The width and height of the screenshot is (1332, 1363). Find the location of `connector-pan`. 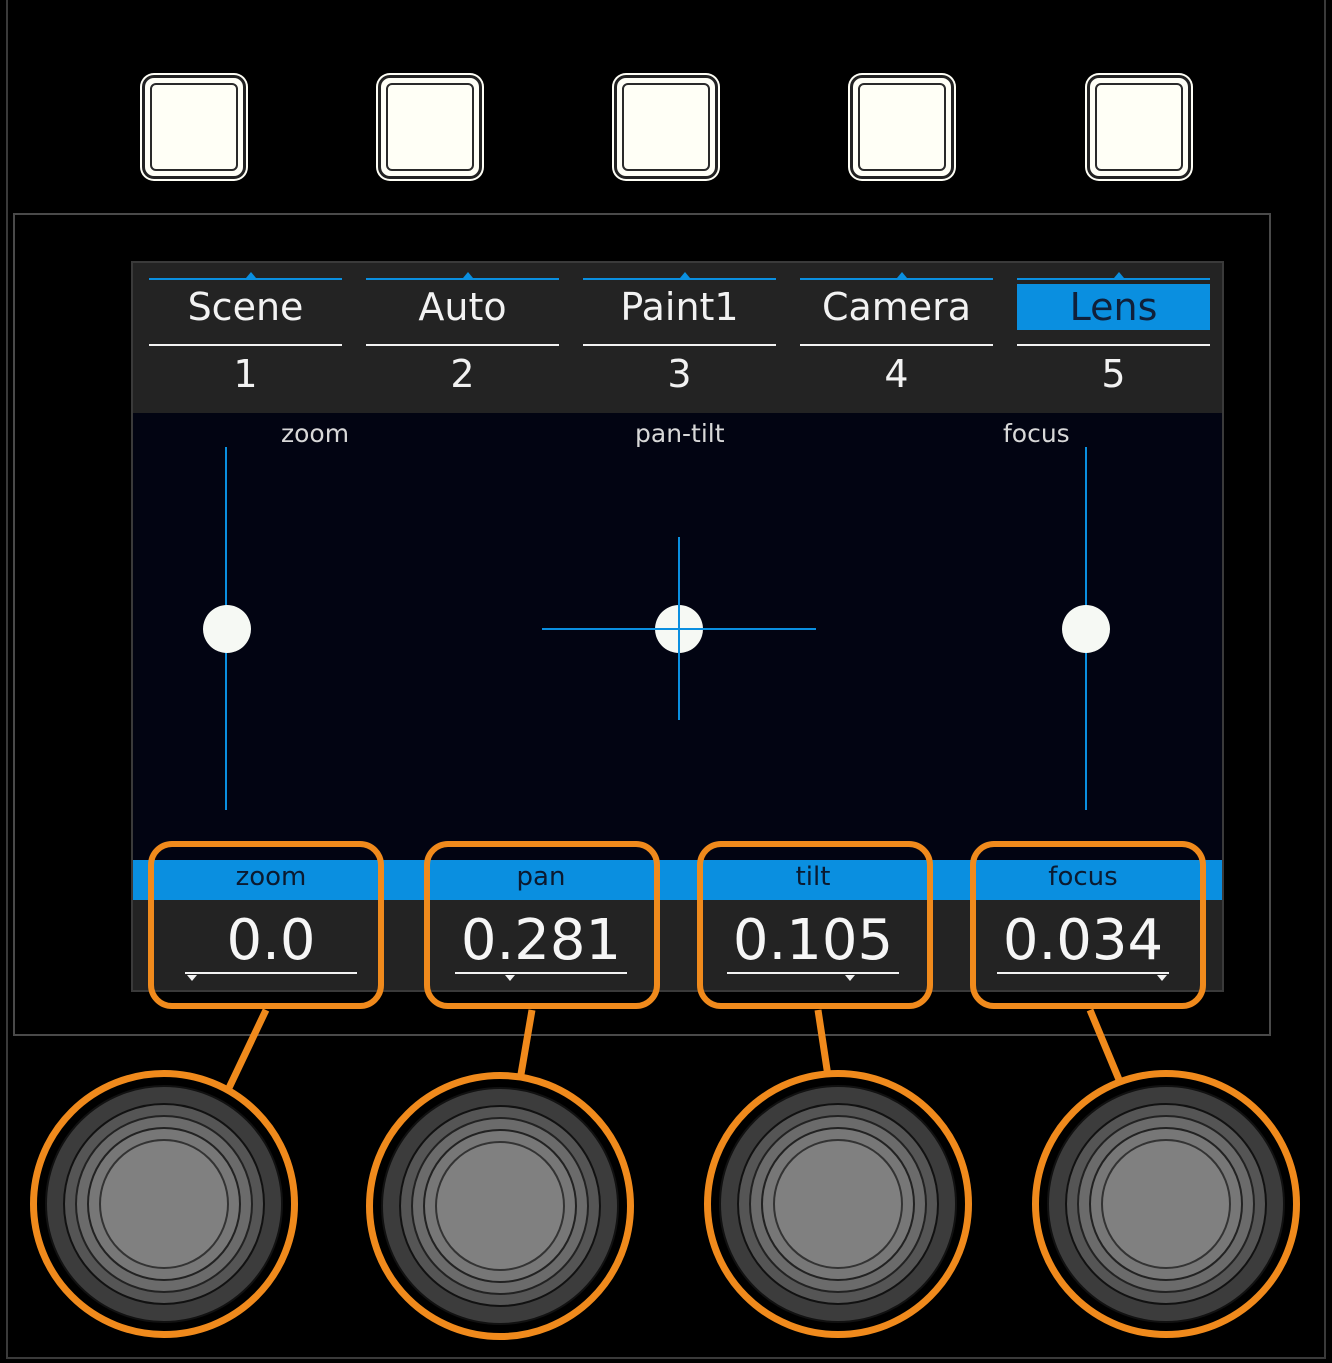

connector-pan is located at coordinates (526, 1045).